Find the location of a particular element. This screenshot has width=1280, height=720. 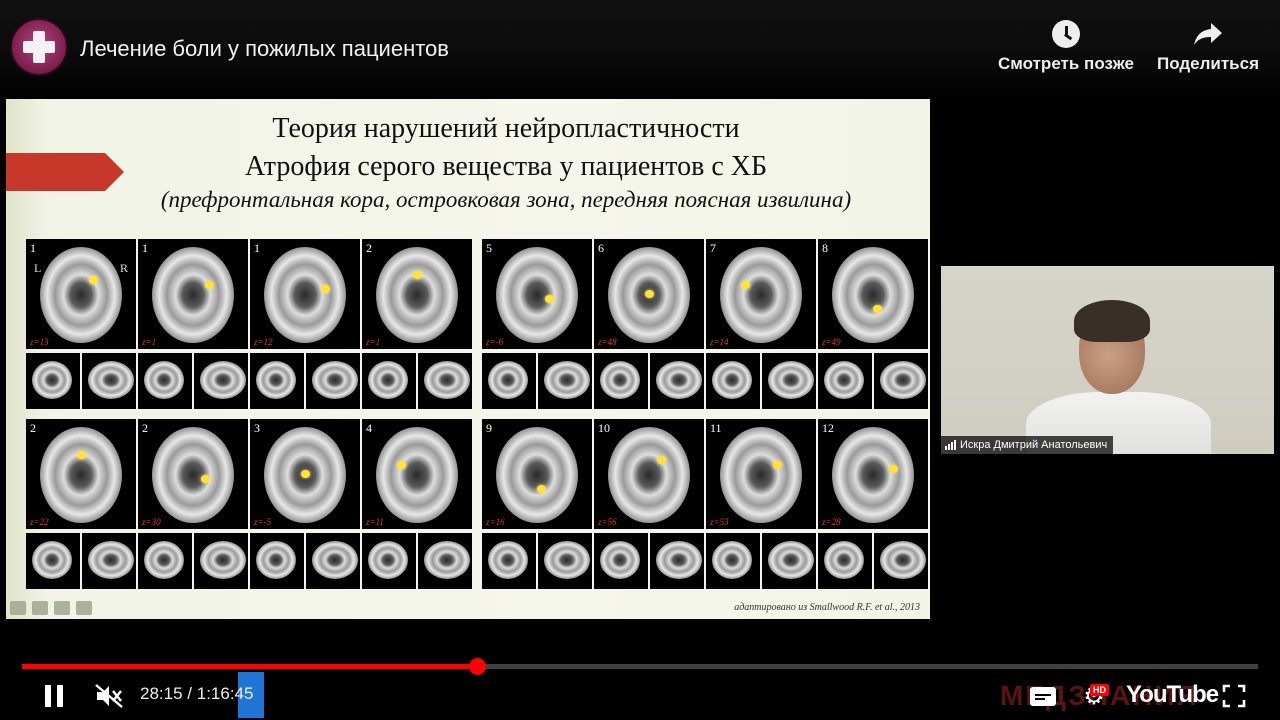

axial-brain-scan: 2 z=22 is located at coordinates (81, 474).